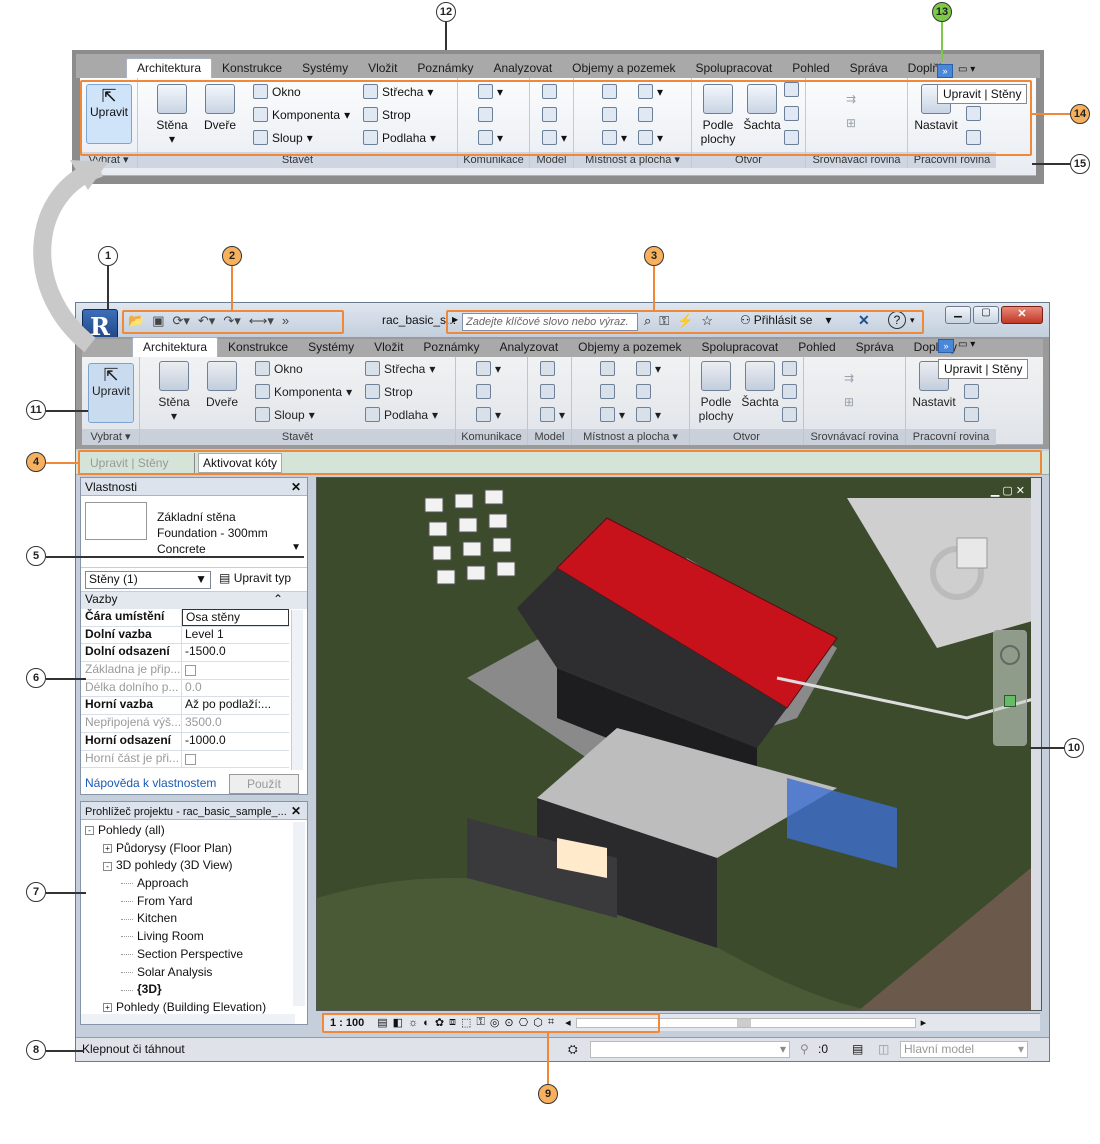 Image resolution: width=1100 pixels, height=1144 pixels. What do you see at coordinates (849, 402) in the screenshot?
I see `main-grid-button: ⊞` at bounding box center [849, 402].